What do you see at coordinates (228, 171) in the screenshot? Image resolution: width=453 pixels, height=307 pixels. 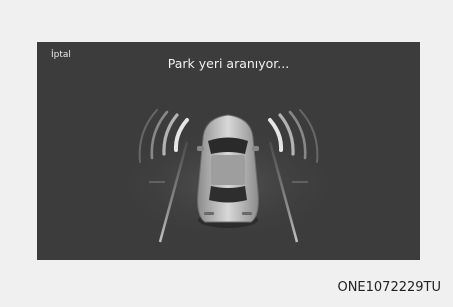 I see `car-icon` at bounding box center [228, 171].